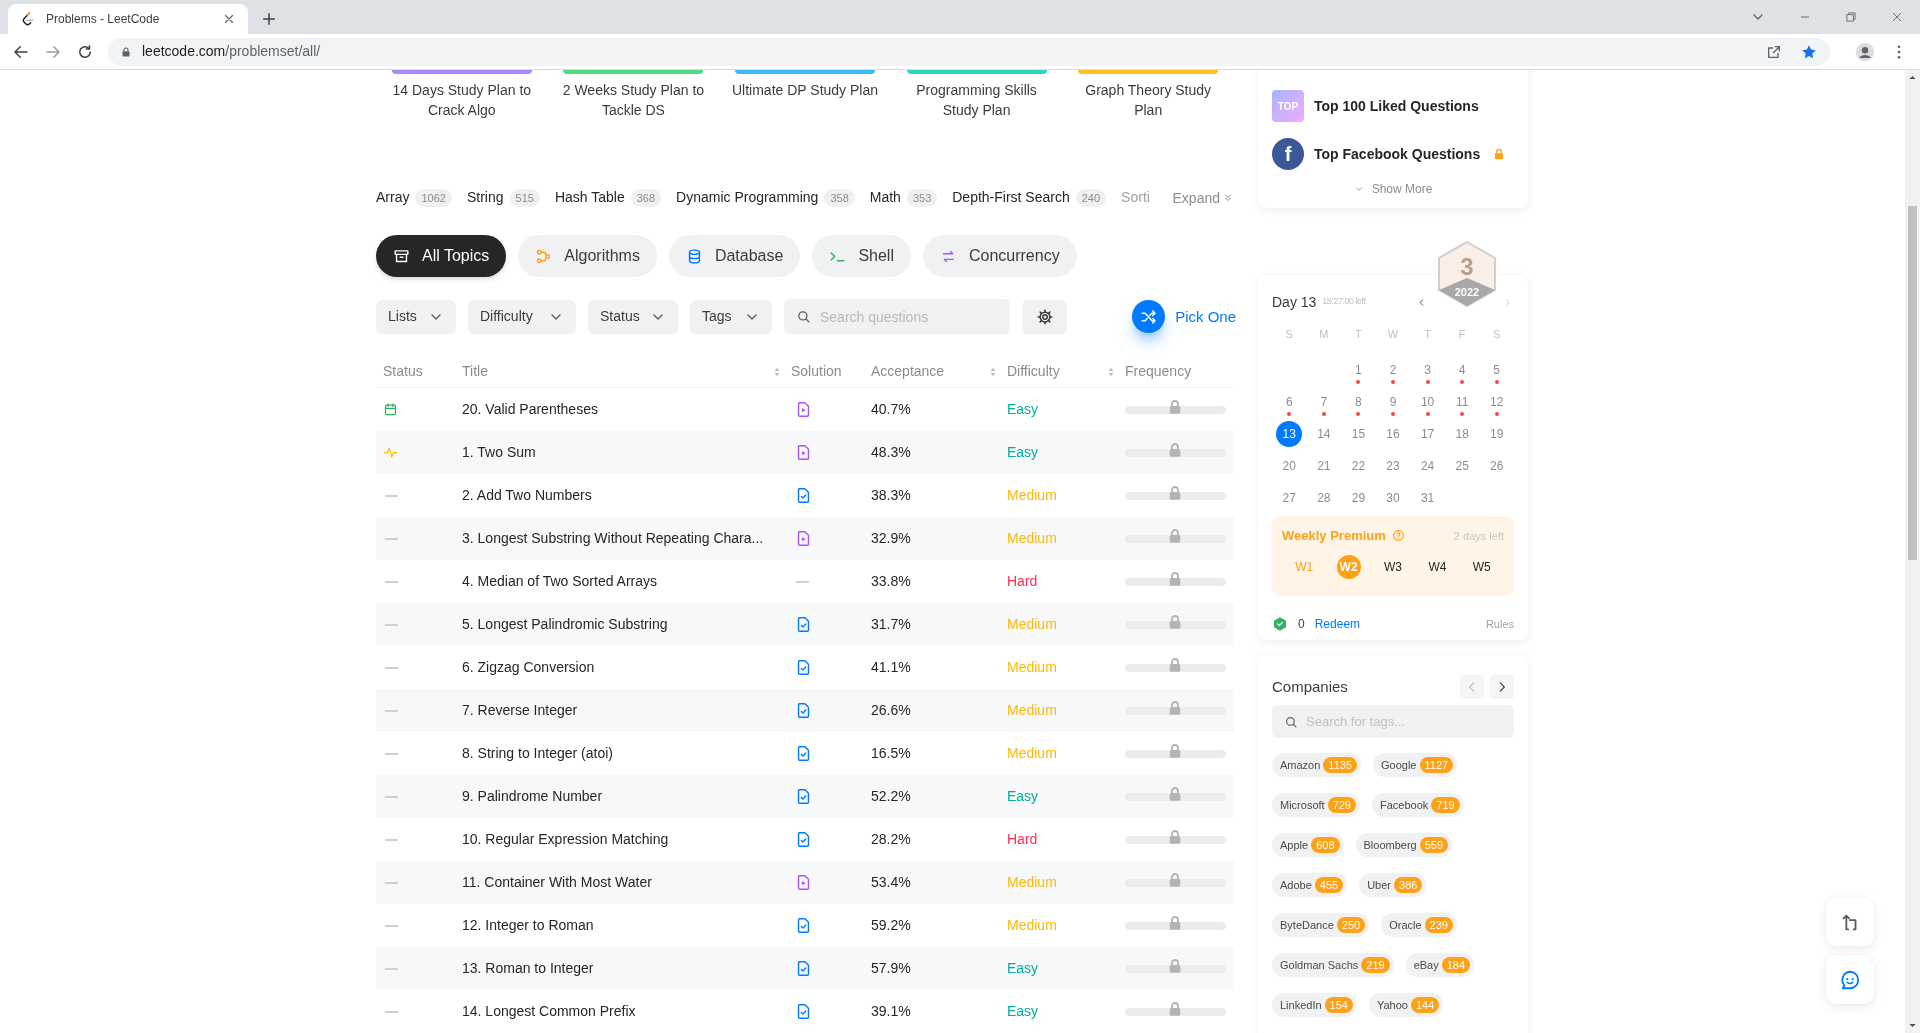 This screenshot has height=1033, width=1920. I want to click on profile-icon, so click(1865, 51).